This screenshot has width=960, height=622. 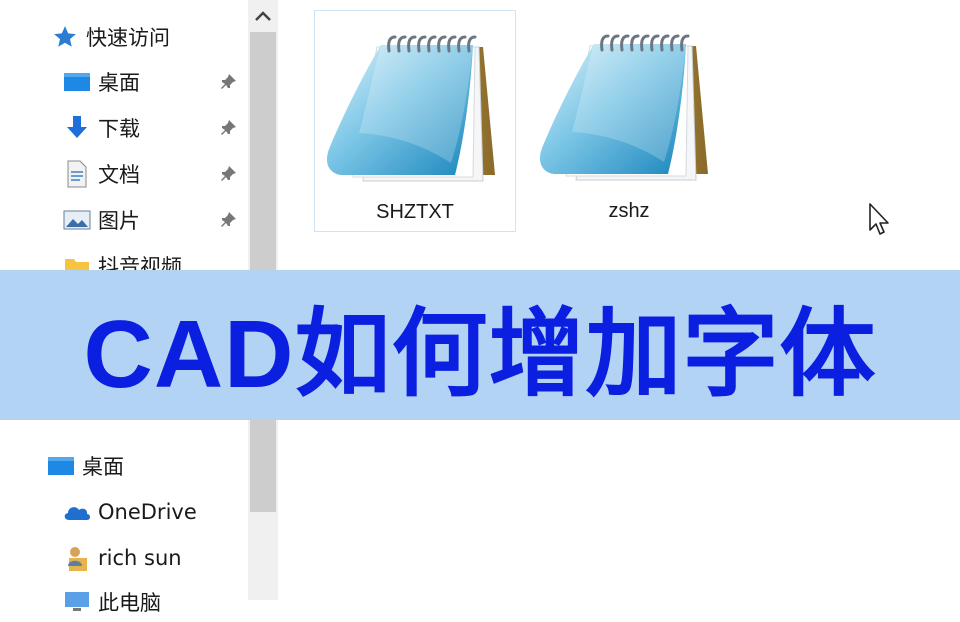 I want to click on nav-item-label: 图片, so click(x=119, y=221).